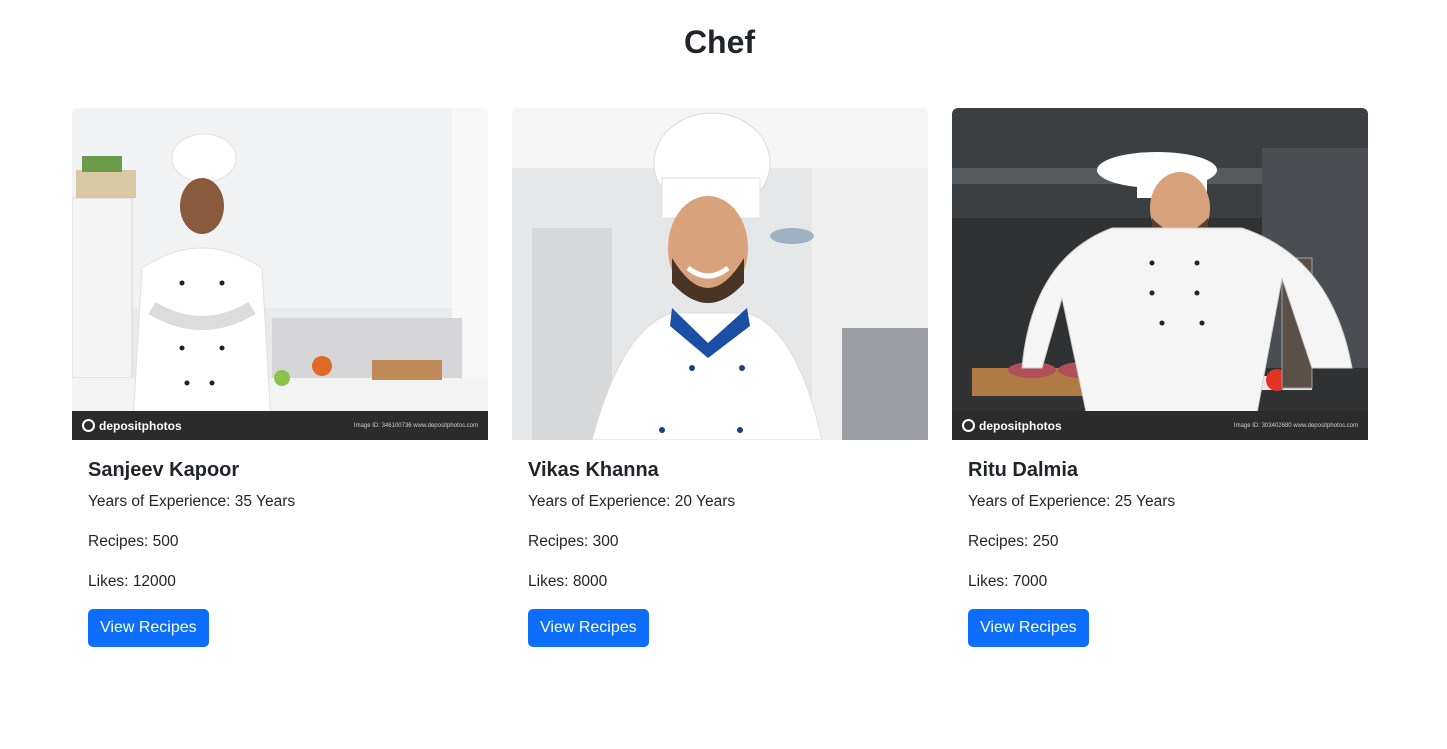 This screenshot has width=1447, height=749. I want to click on chef-name: Vikas Khanna, so click(593, 470).